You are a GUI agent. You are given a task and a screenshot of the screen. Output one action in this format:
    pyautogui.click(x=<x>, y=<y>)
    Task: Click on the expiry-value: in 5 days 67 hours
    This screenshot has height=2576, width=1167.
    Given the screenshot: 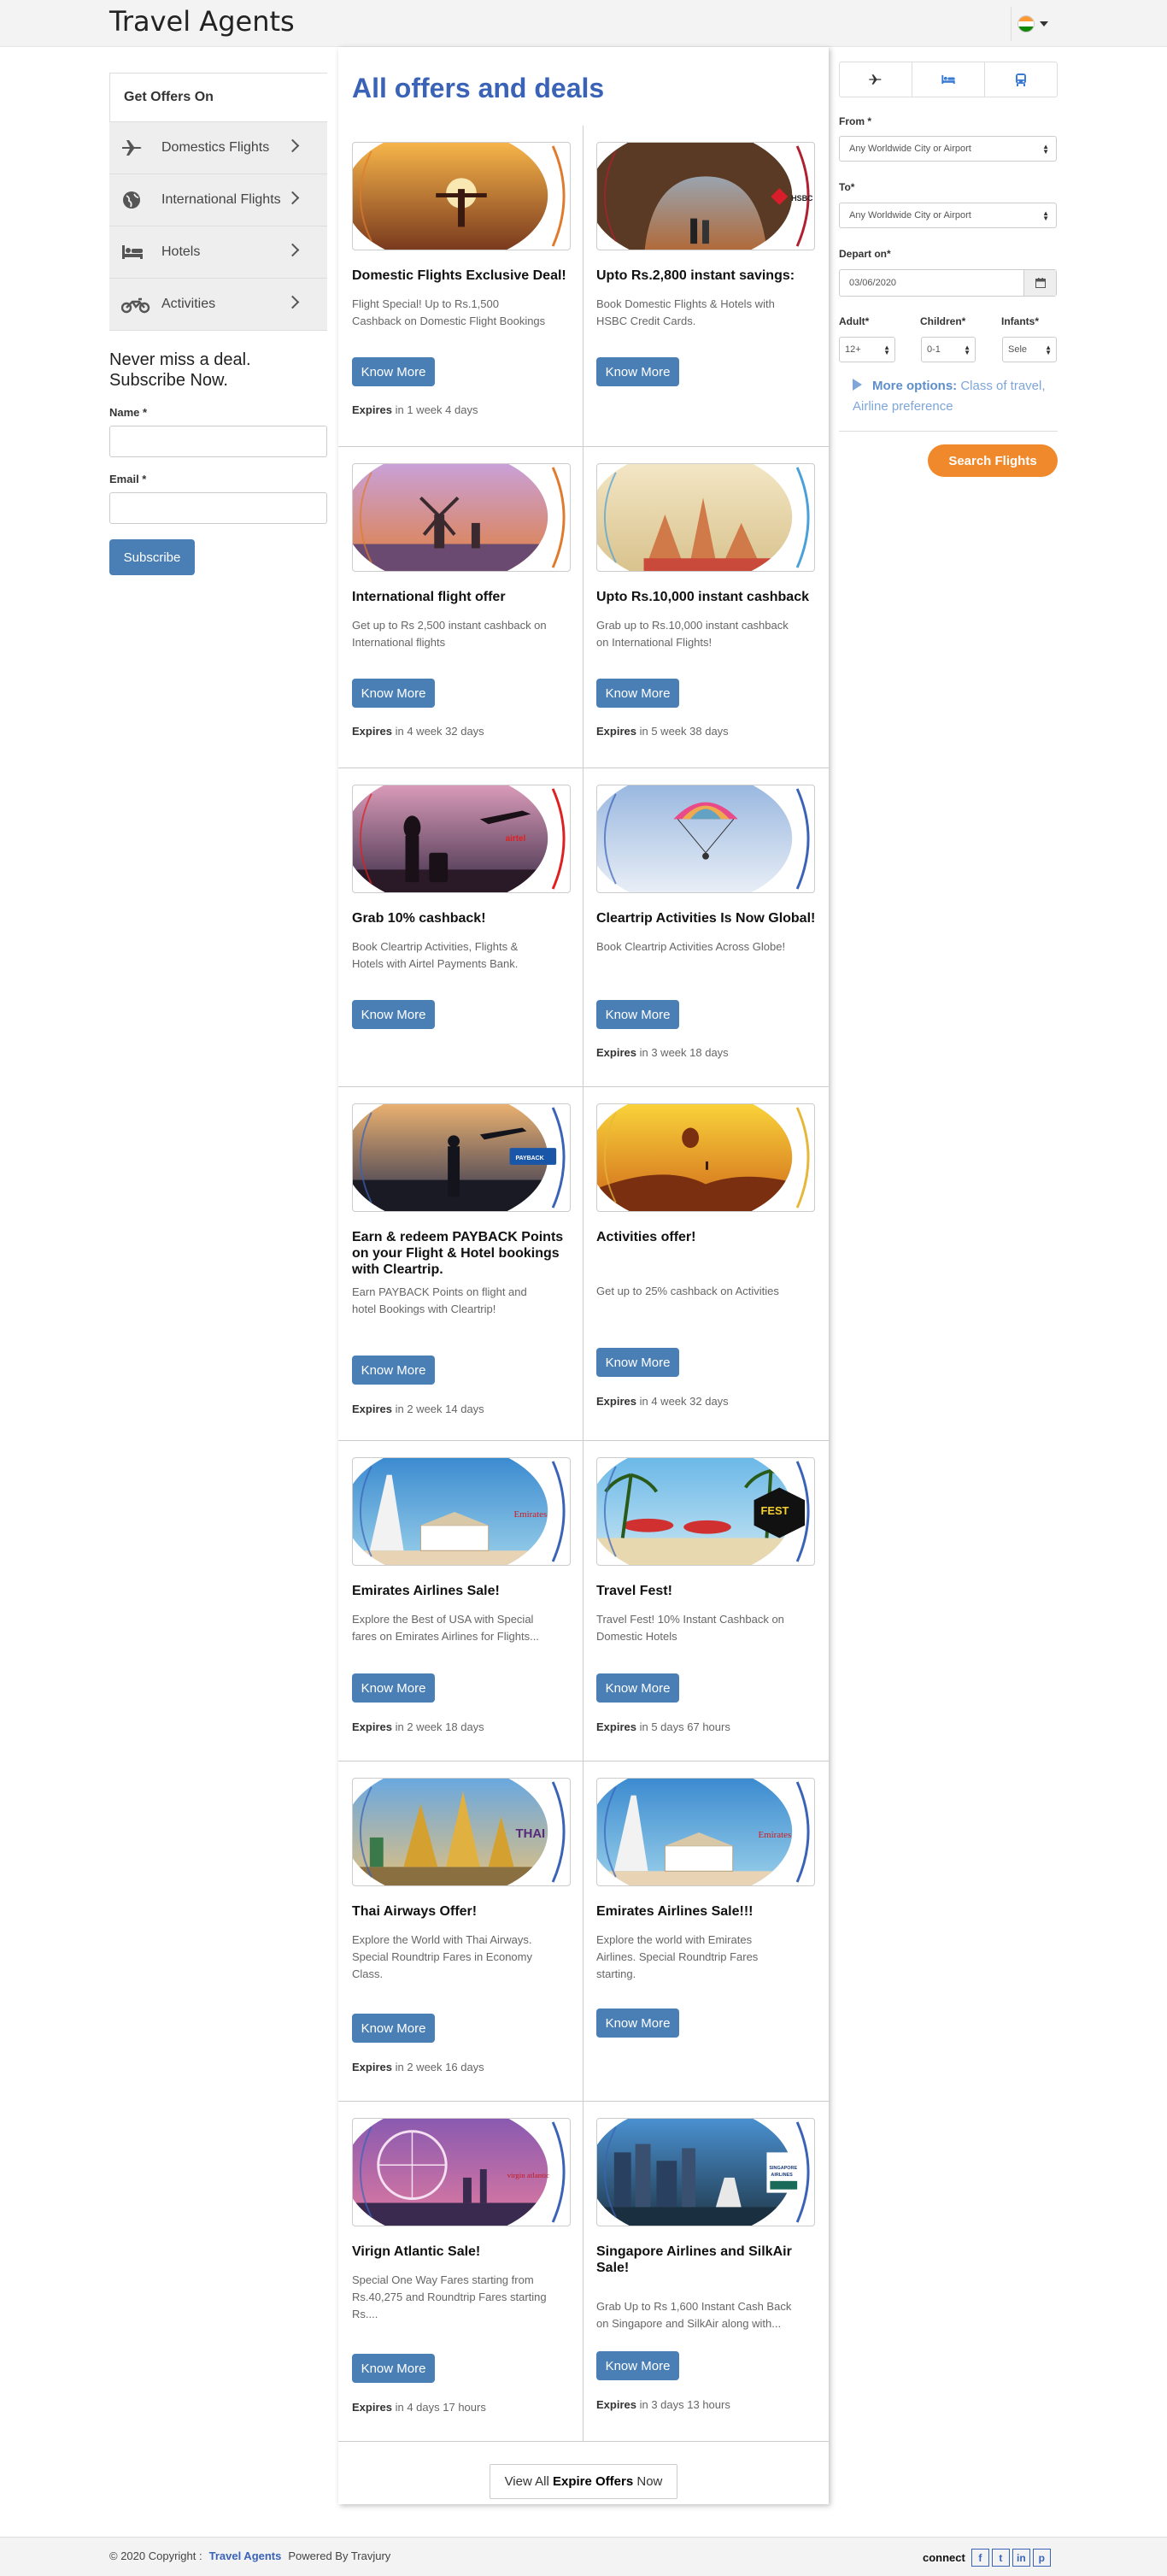 What is the action you would take?
    pyautogui.click(x=684, y=1726)
    